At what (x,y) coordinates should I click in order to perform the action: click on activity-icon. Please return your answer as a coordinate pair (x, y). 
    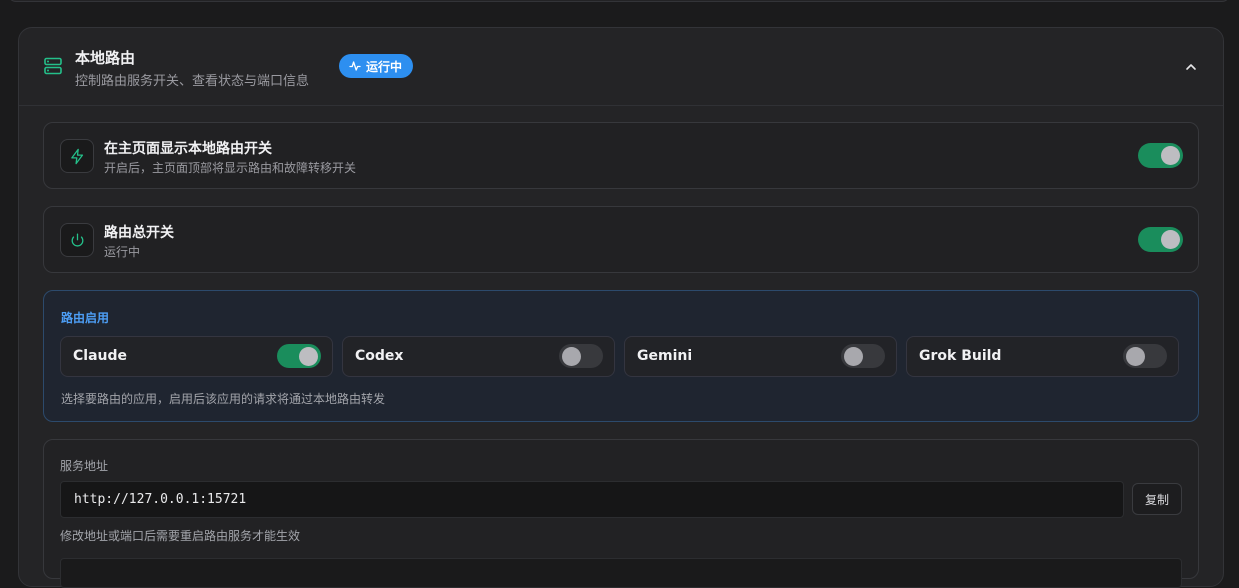
    Looking at the image, I should click on (355, 66).